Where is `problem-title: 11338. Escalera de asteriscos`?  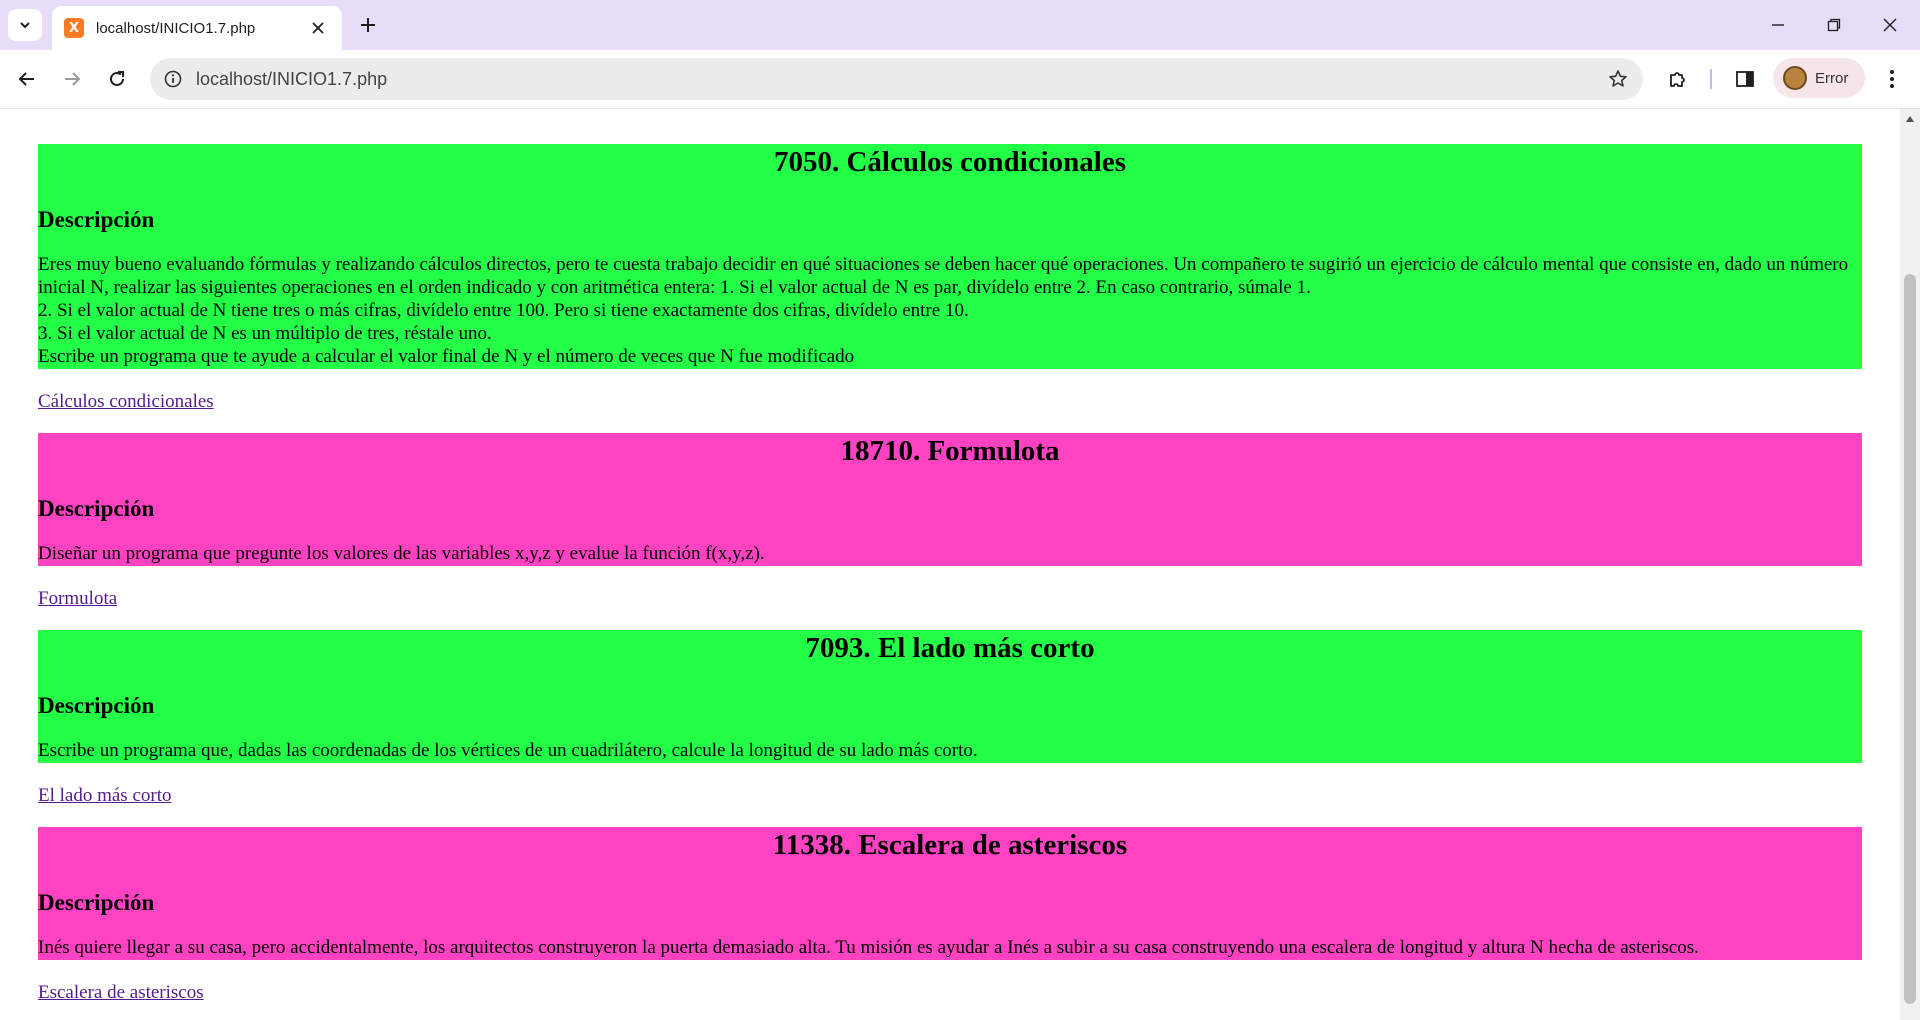
problem-title: 11338. Escalera de asteriscos is located at coordinates (950, 845).